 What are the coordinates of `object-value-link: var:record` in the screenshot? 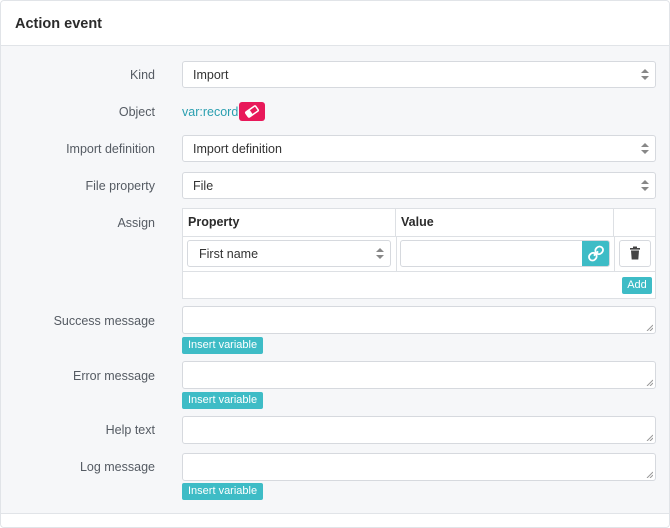 It's located at (210, 112).